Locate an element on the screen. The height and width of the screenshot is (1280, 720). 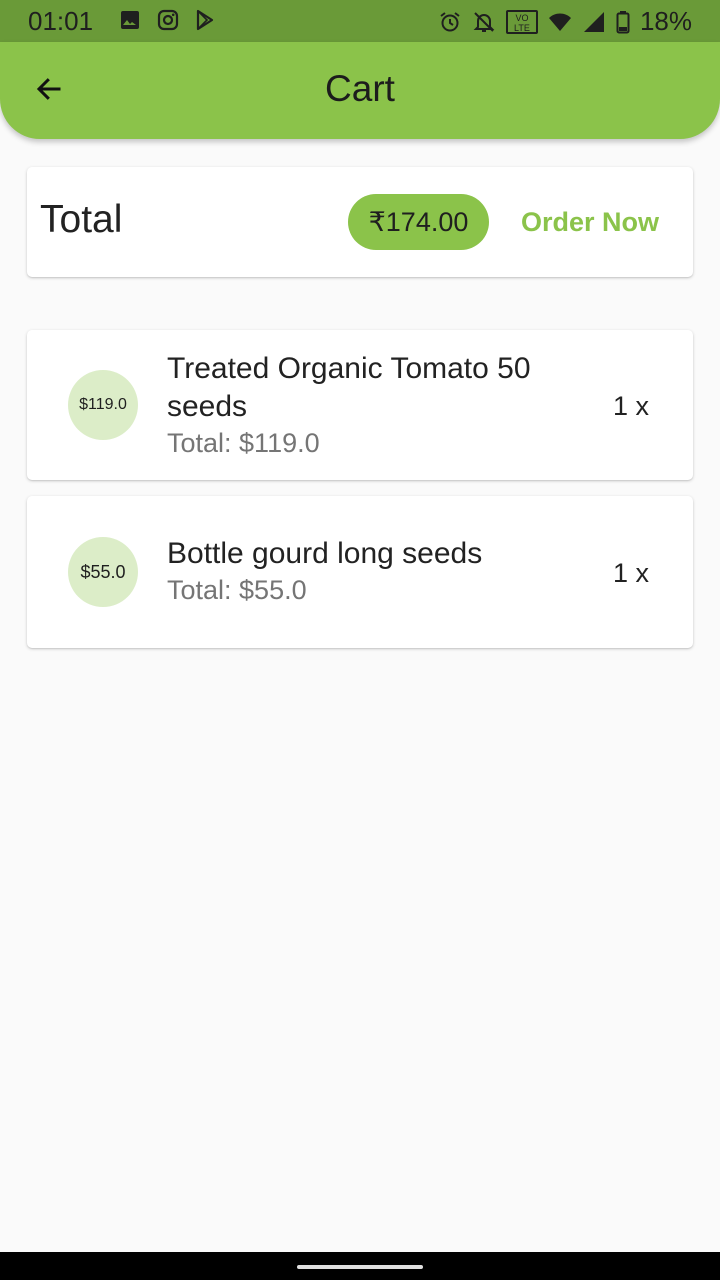
alarm-icon is located at coordinates (450, 22).